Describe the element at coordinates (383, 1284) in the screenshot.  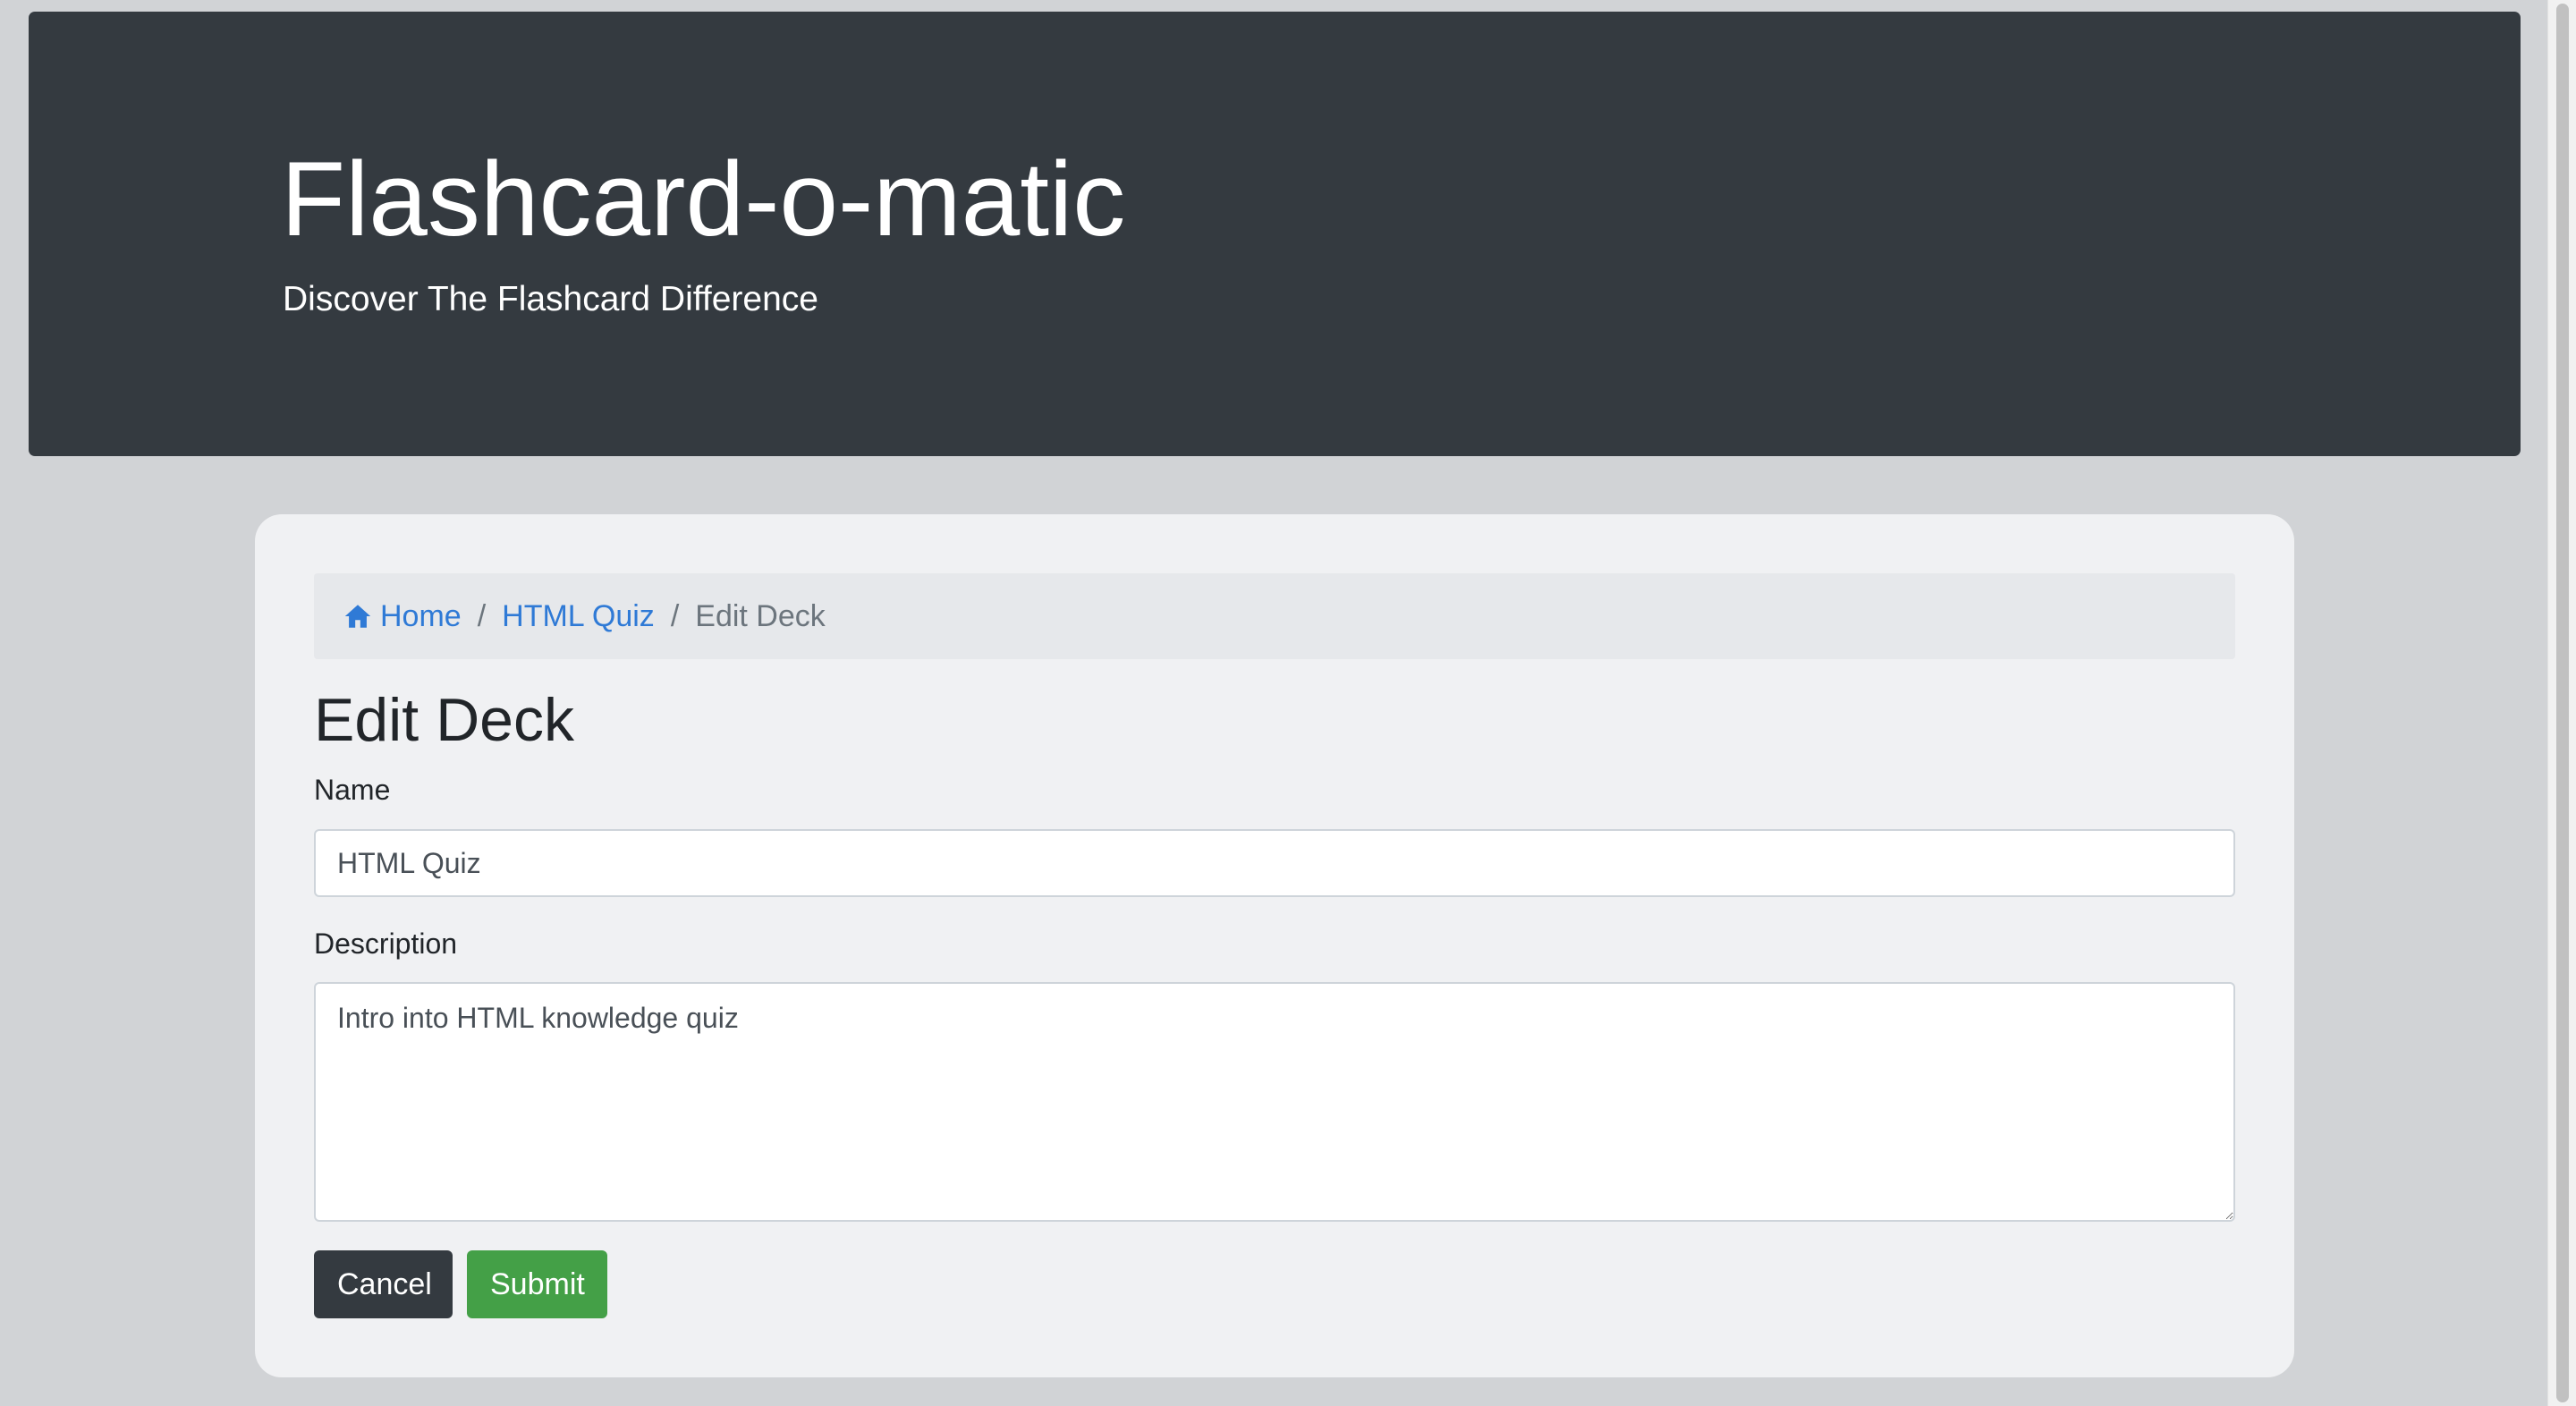
I see `cancel-button: Cancel` at that location.